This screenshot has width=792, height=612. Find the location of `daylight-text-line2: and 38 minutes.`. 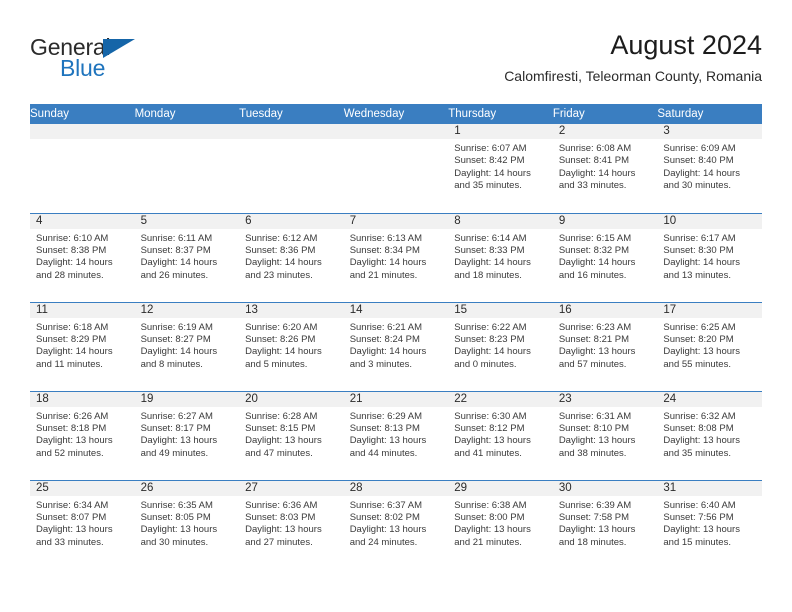

daylight-text-line2: and 38 minutes. is located at coordinates (592, 453).